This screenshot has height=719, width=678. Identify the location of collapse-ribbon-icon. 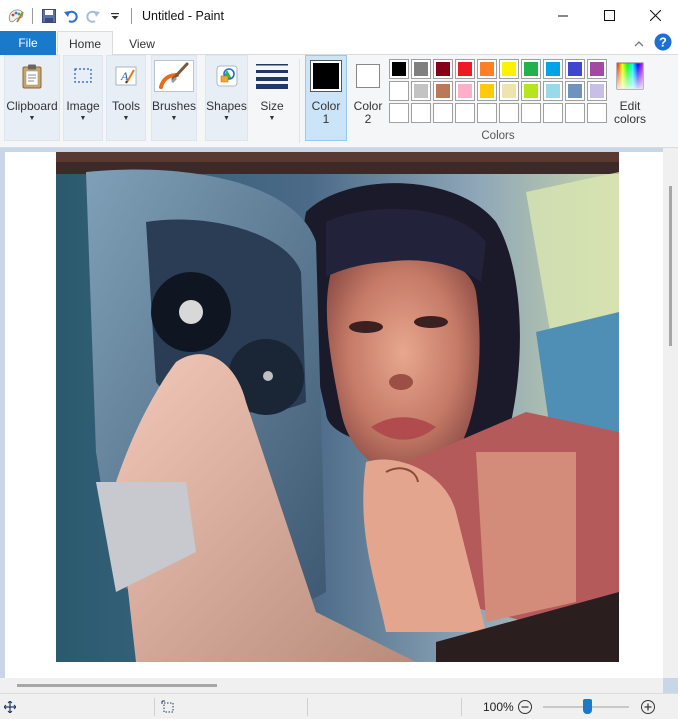
(639, 44).